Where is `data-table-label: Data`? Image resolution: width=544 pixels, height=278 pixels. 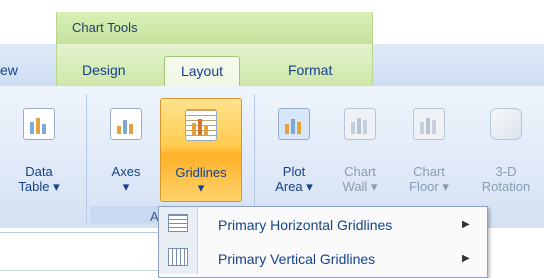 data-table-label: Data is located at coordinates (39, 171).